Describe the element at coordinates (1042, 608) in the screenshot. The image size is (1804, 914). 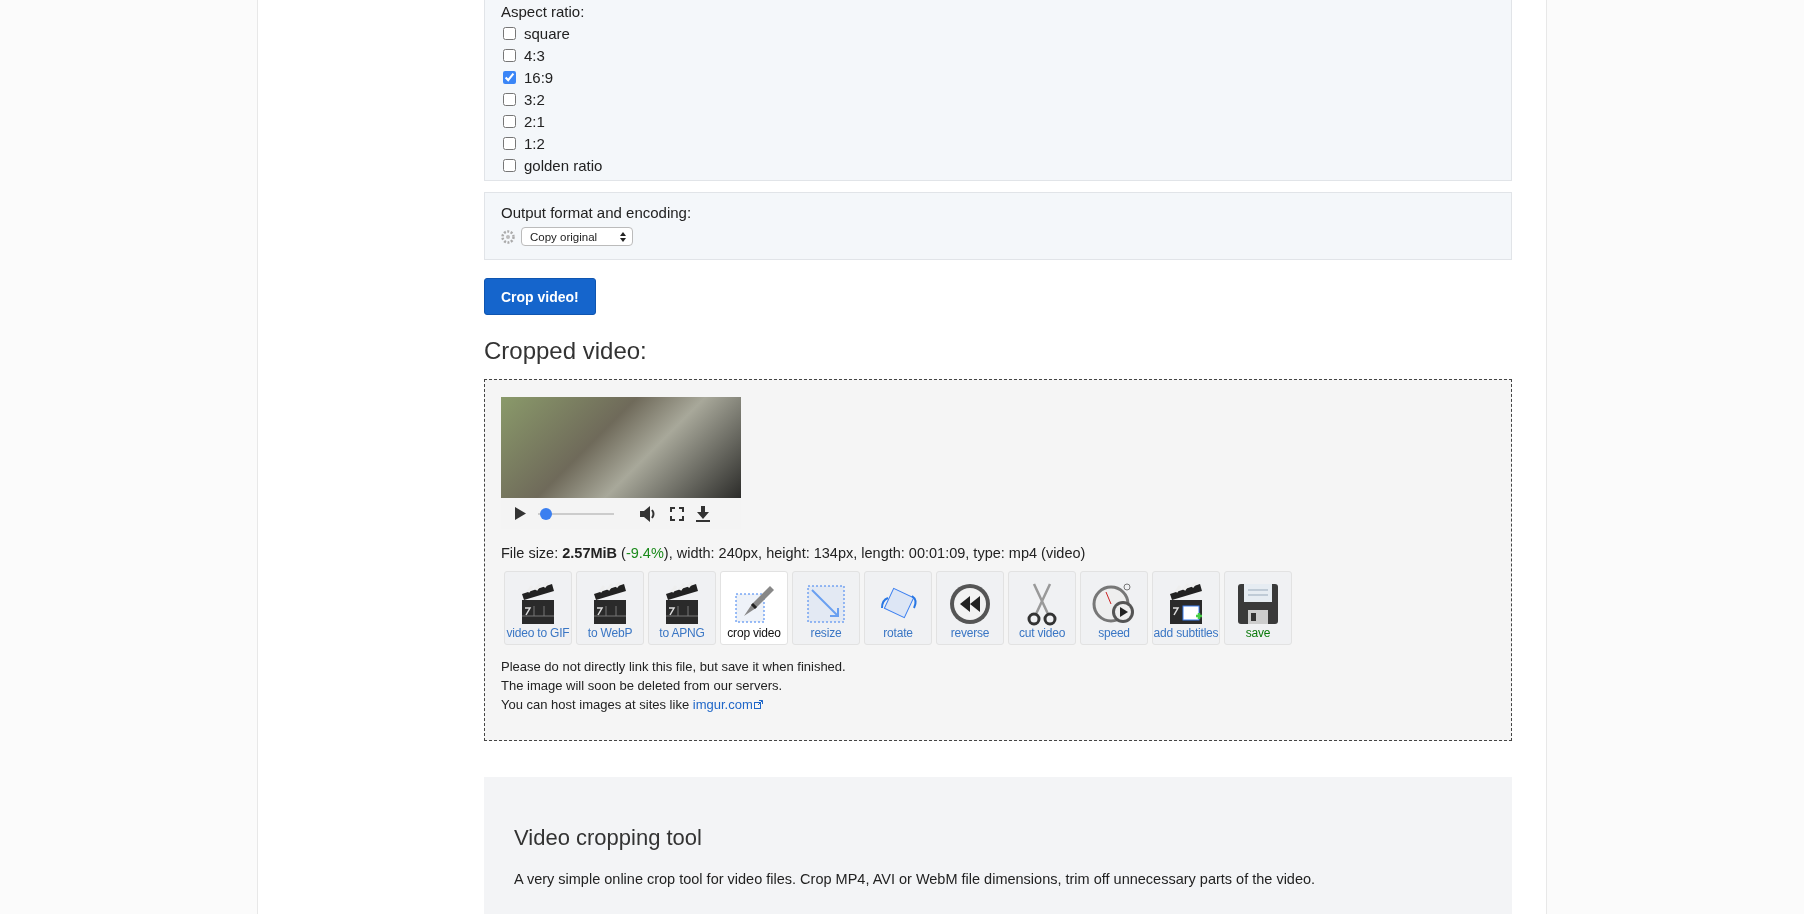
I see `tool-link: cut video` at that location.